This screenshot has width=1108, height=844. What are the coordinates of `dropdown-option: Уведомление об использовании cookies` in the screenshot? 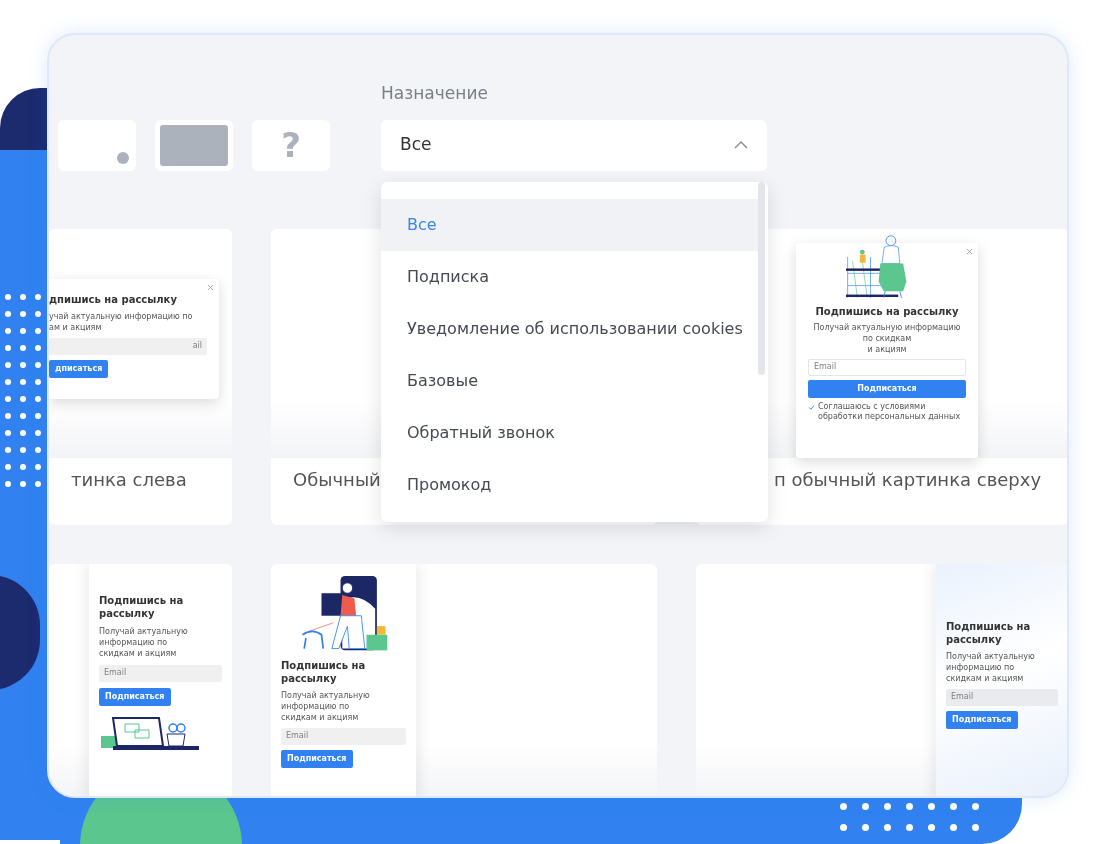 It's located at (574, 329).